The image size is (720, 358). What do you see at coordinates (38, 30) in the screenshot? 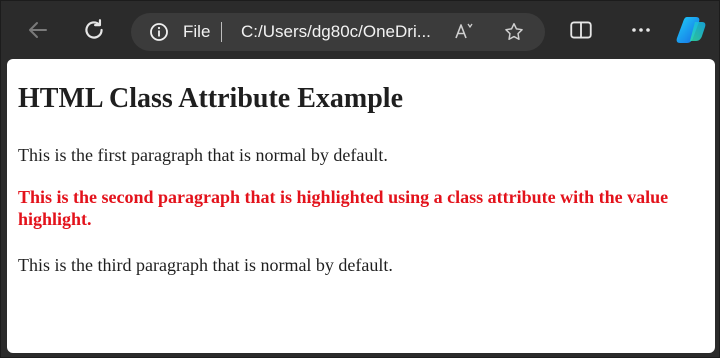
I see `back-arrow-icon` at bounding box center [38, 30].